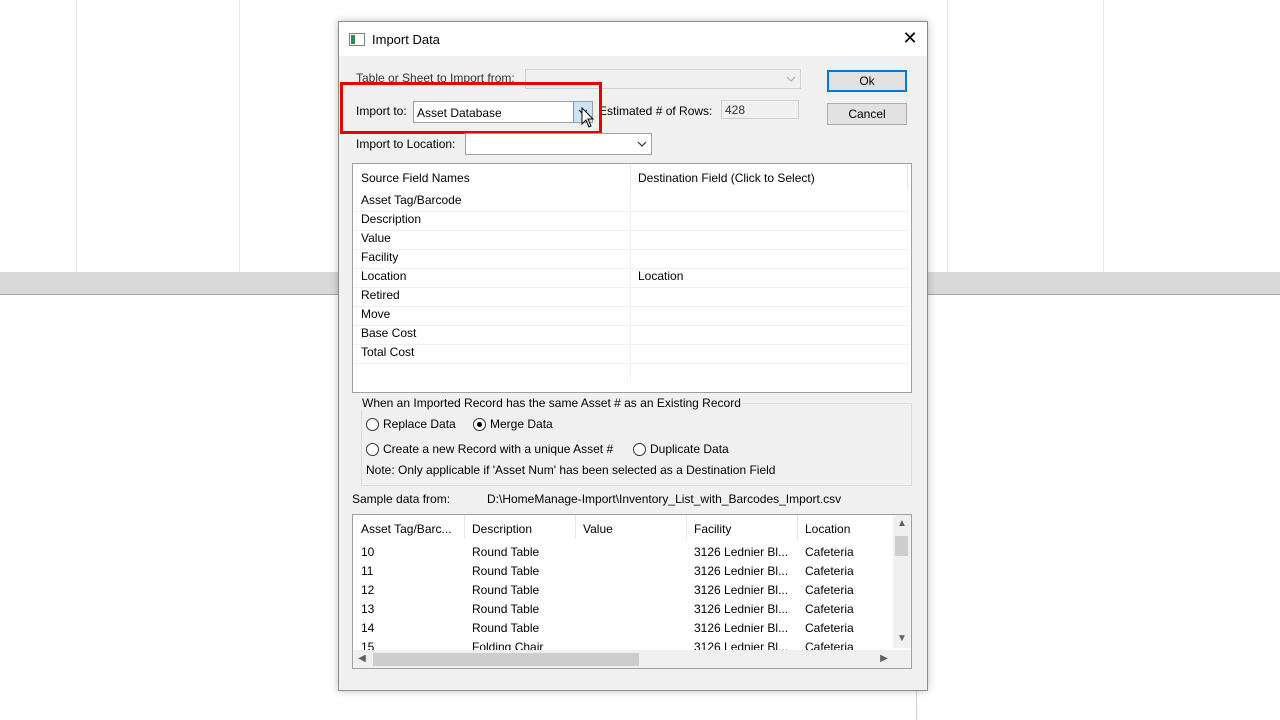  What do you see at coordinates (471, 108) in the screenshot?
I see `red-highlight-box` at bounding box center [471, 108].